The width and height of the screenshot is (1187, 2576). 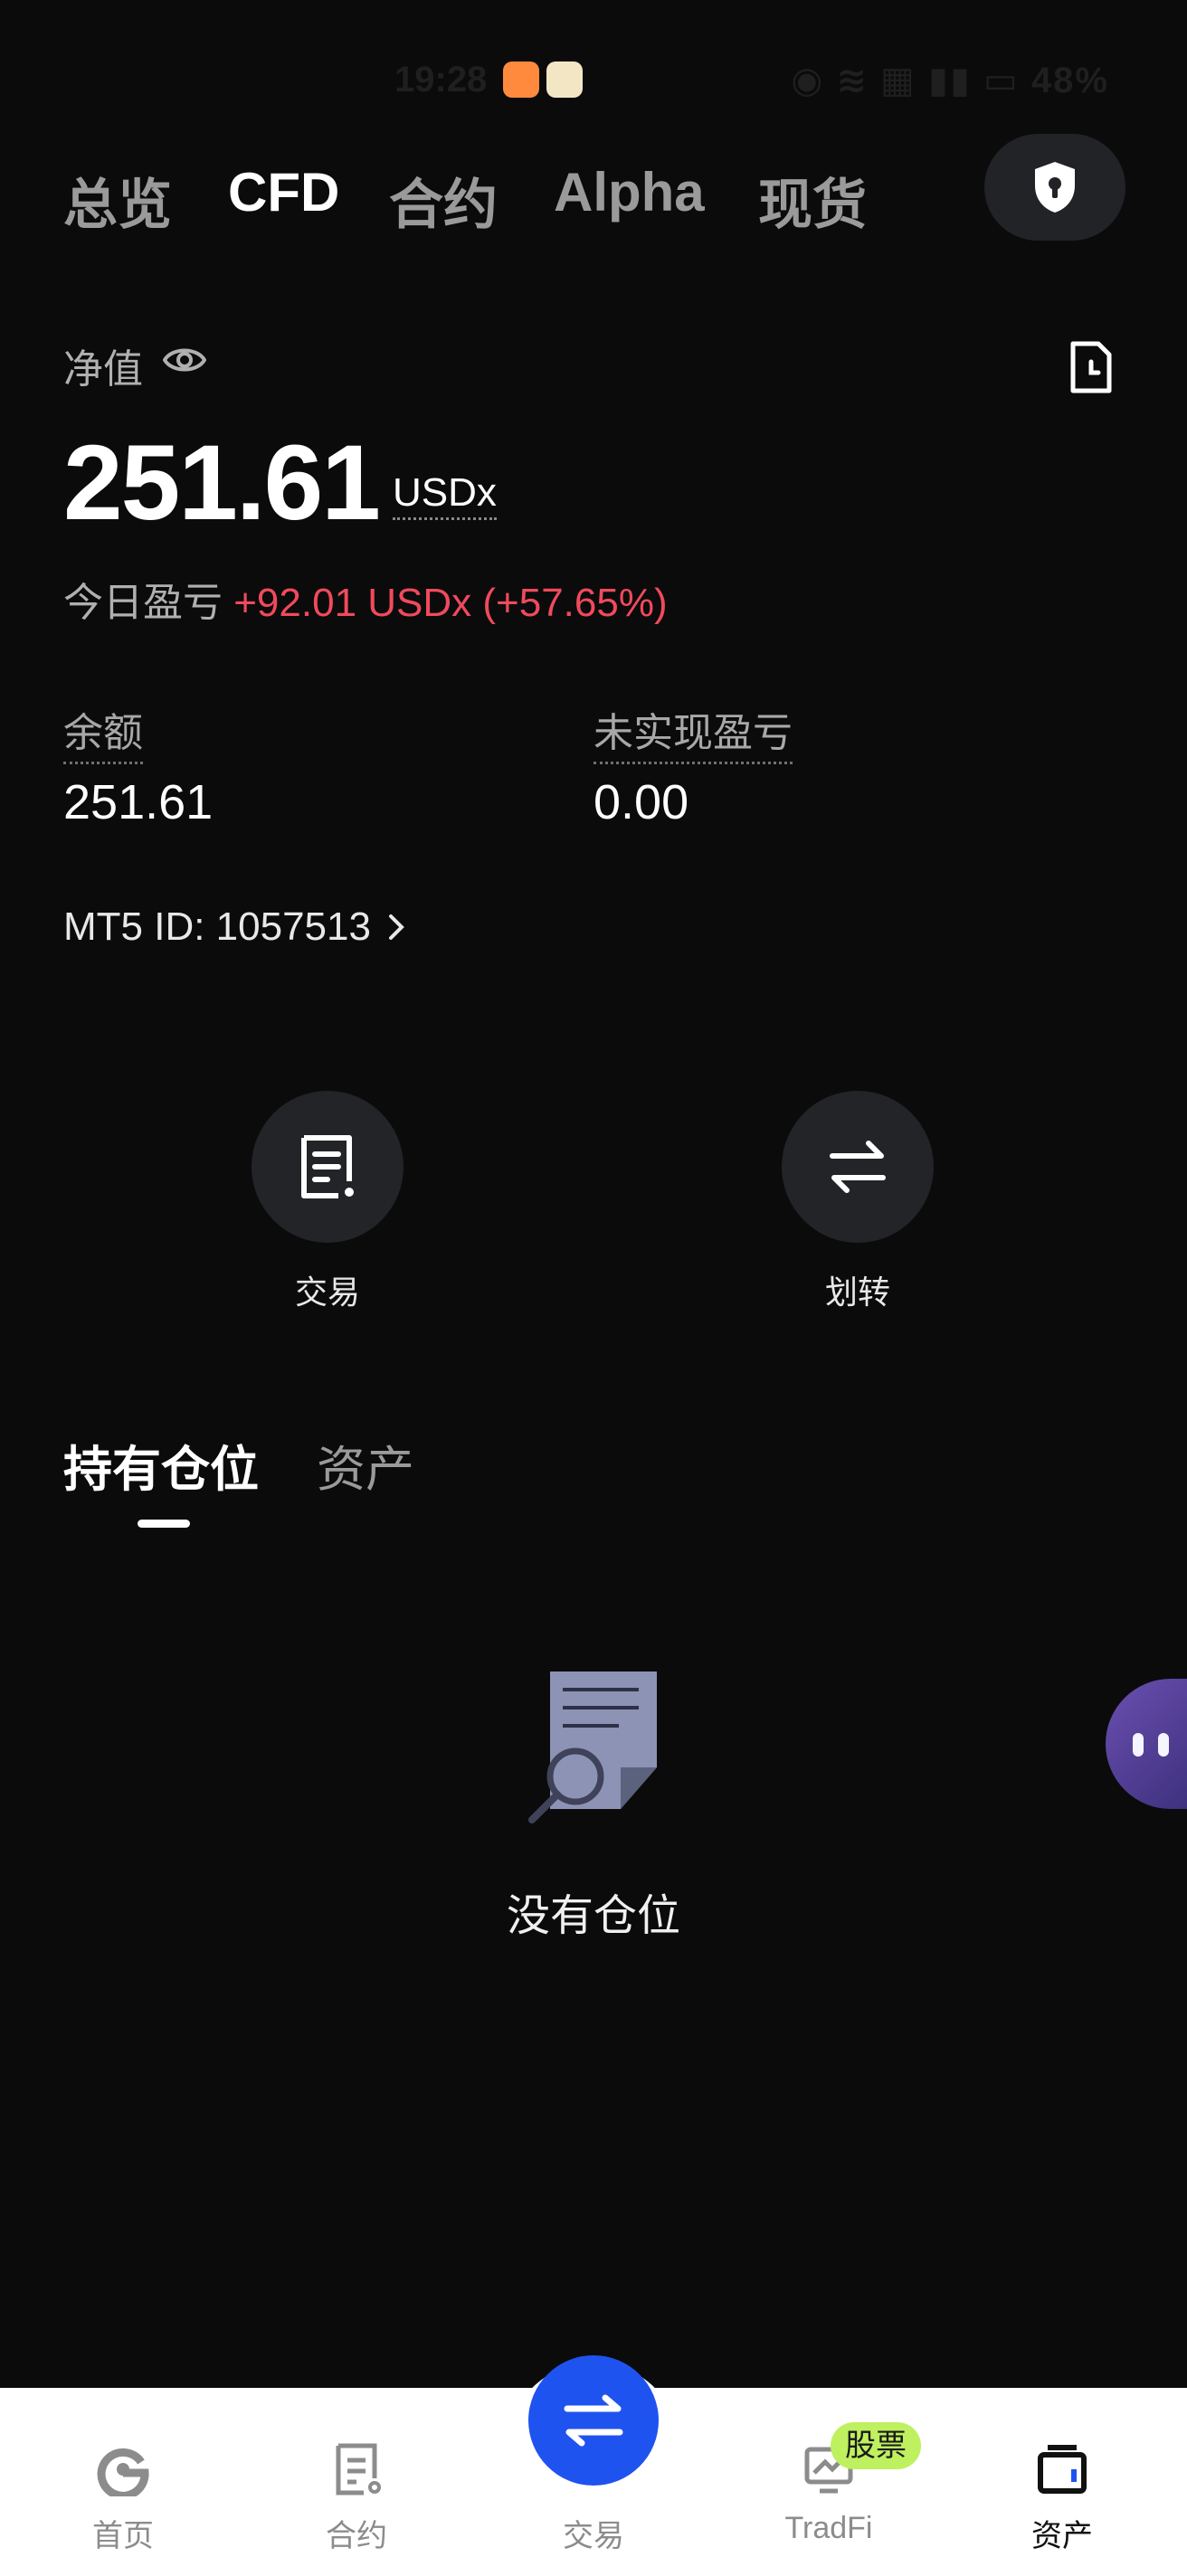 I want to click on nav-home-label: 首页, so click(x=123, y=2536).